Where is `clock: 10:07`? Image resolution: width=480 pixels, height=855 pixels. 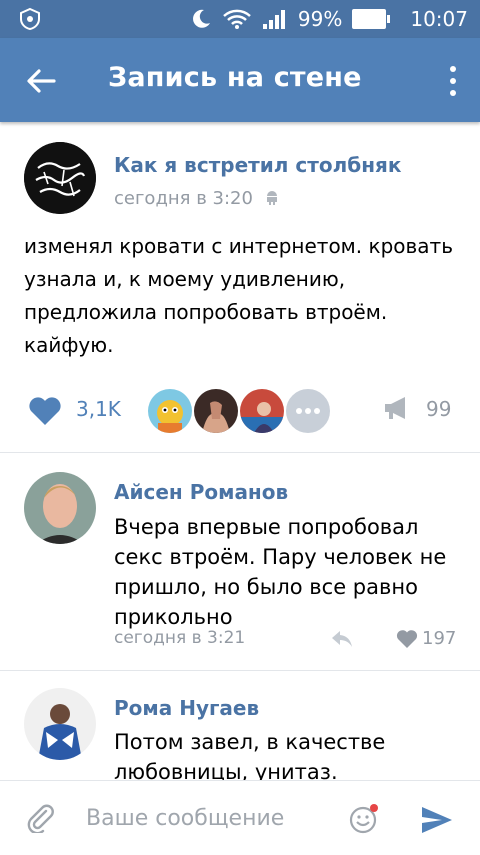
clock: 10:07 is located at coordinates (439, 19).